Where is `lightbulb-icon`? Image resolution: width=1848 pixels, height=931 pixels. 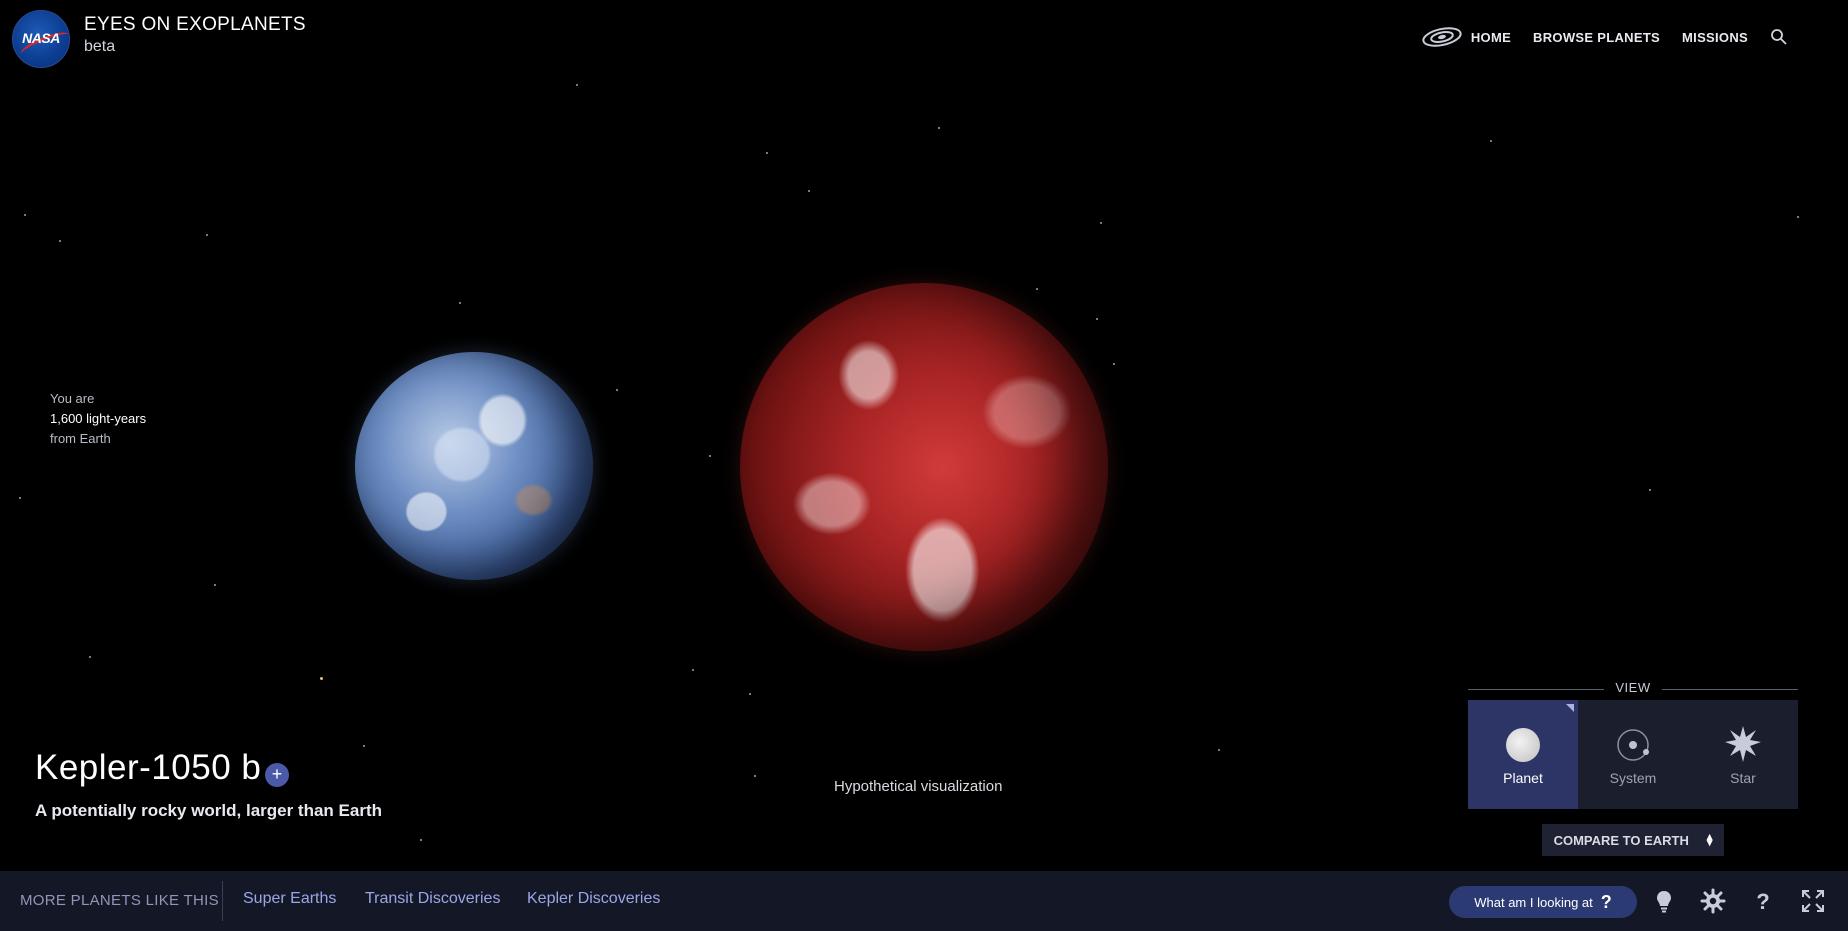 lightbulb-icon is located at coordinates (1664, 901).